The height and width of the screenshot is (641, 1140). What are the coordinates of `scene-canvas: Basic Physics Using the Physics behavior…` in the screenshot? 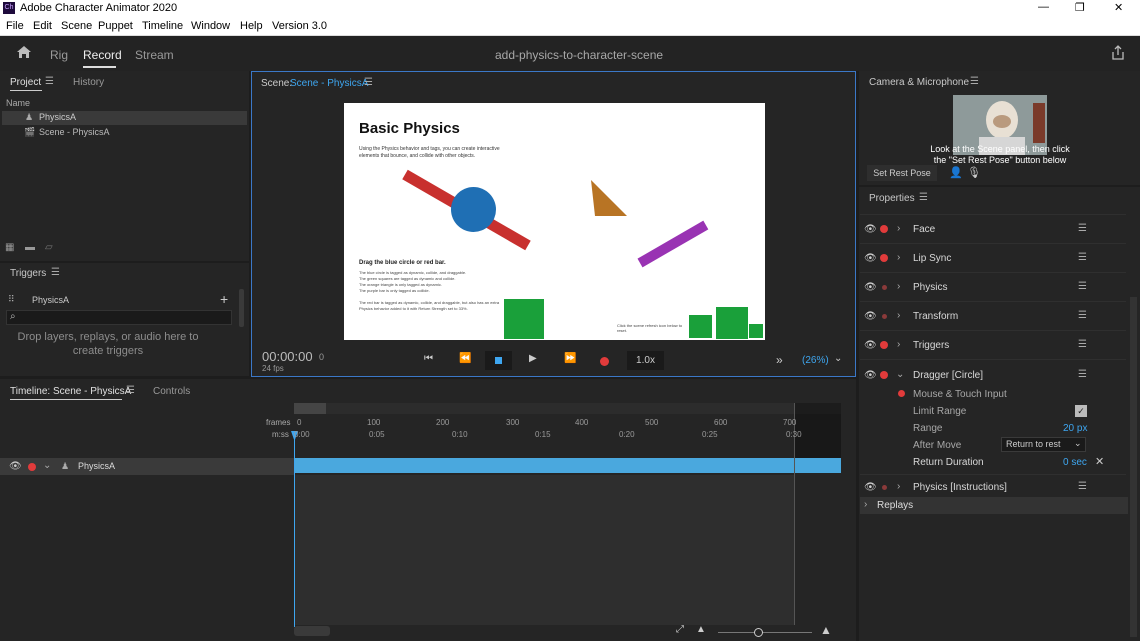 It's located at (554, 221).